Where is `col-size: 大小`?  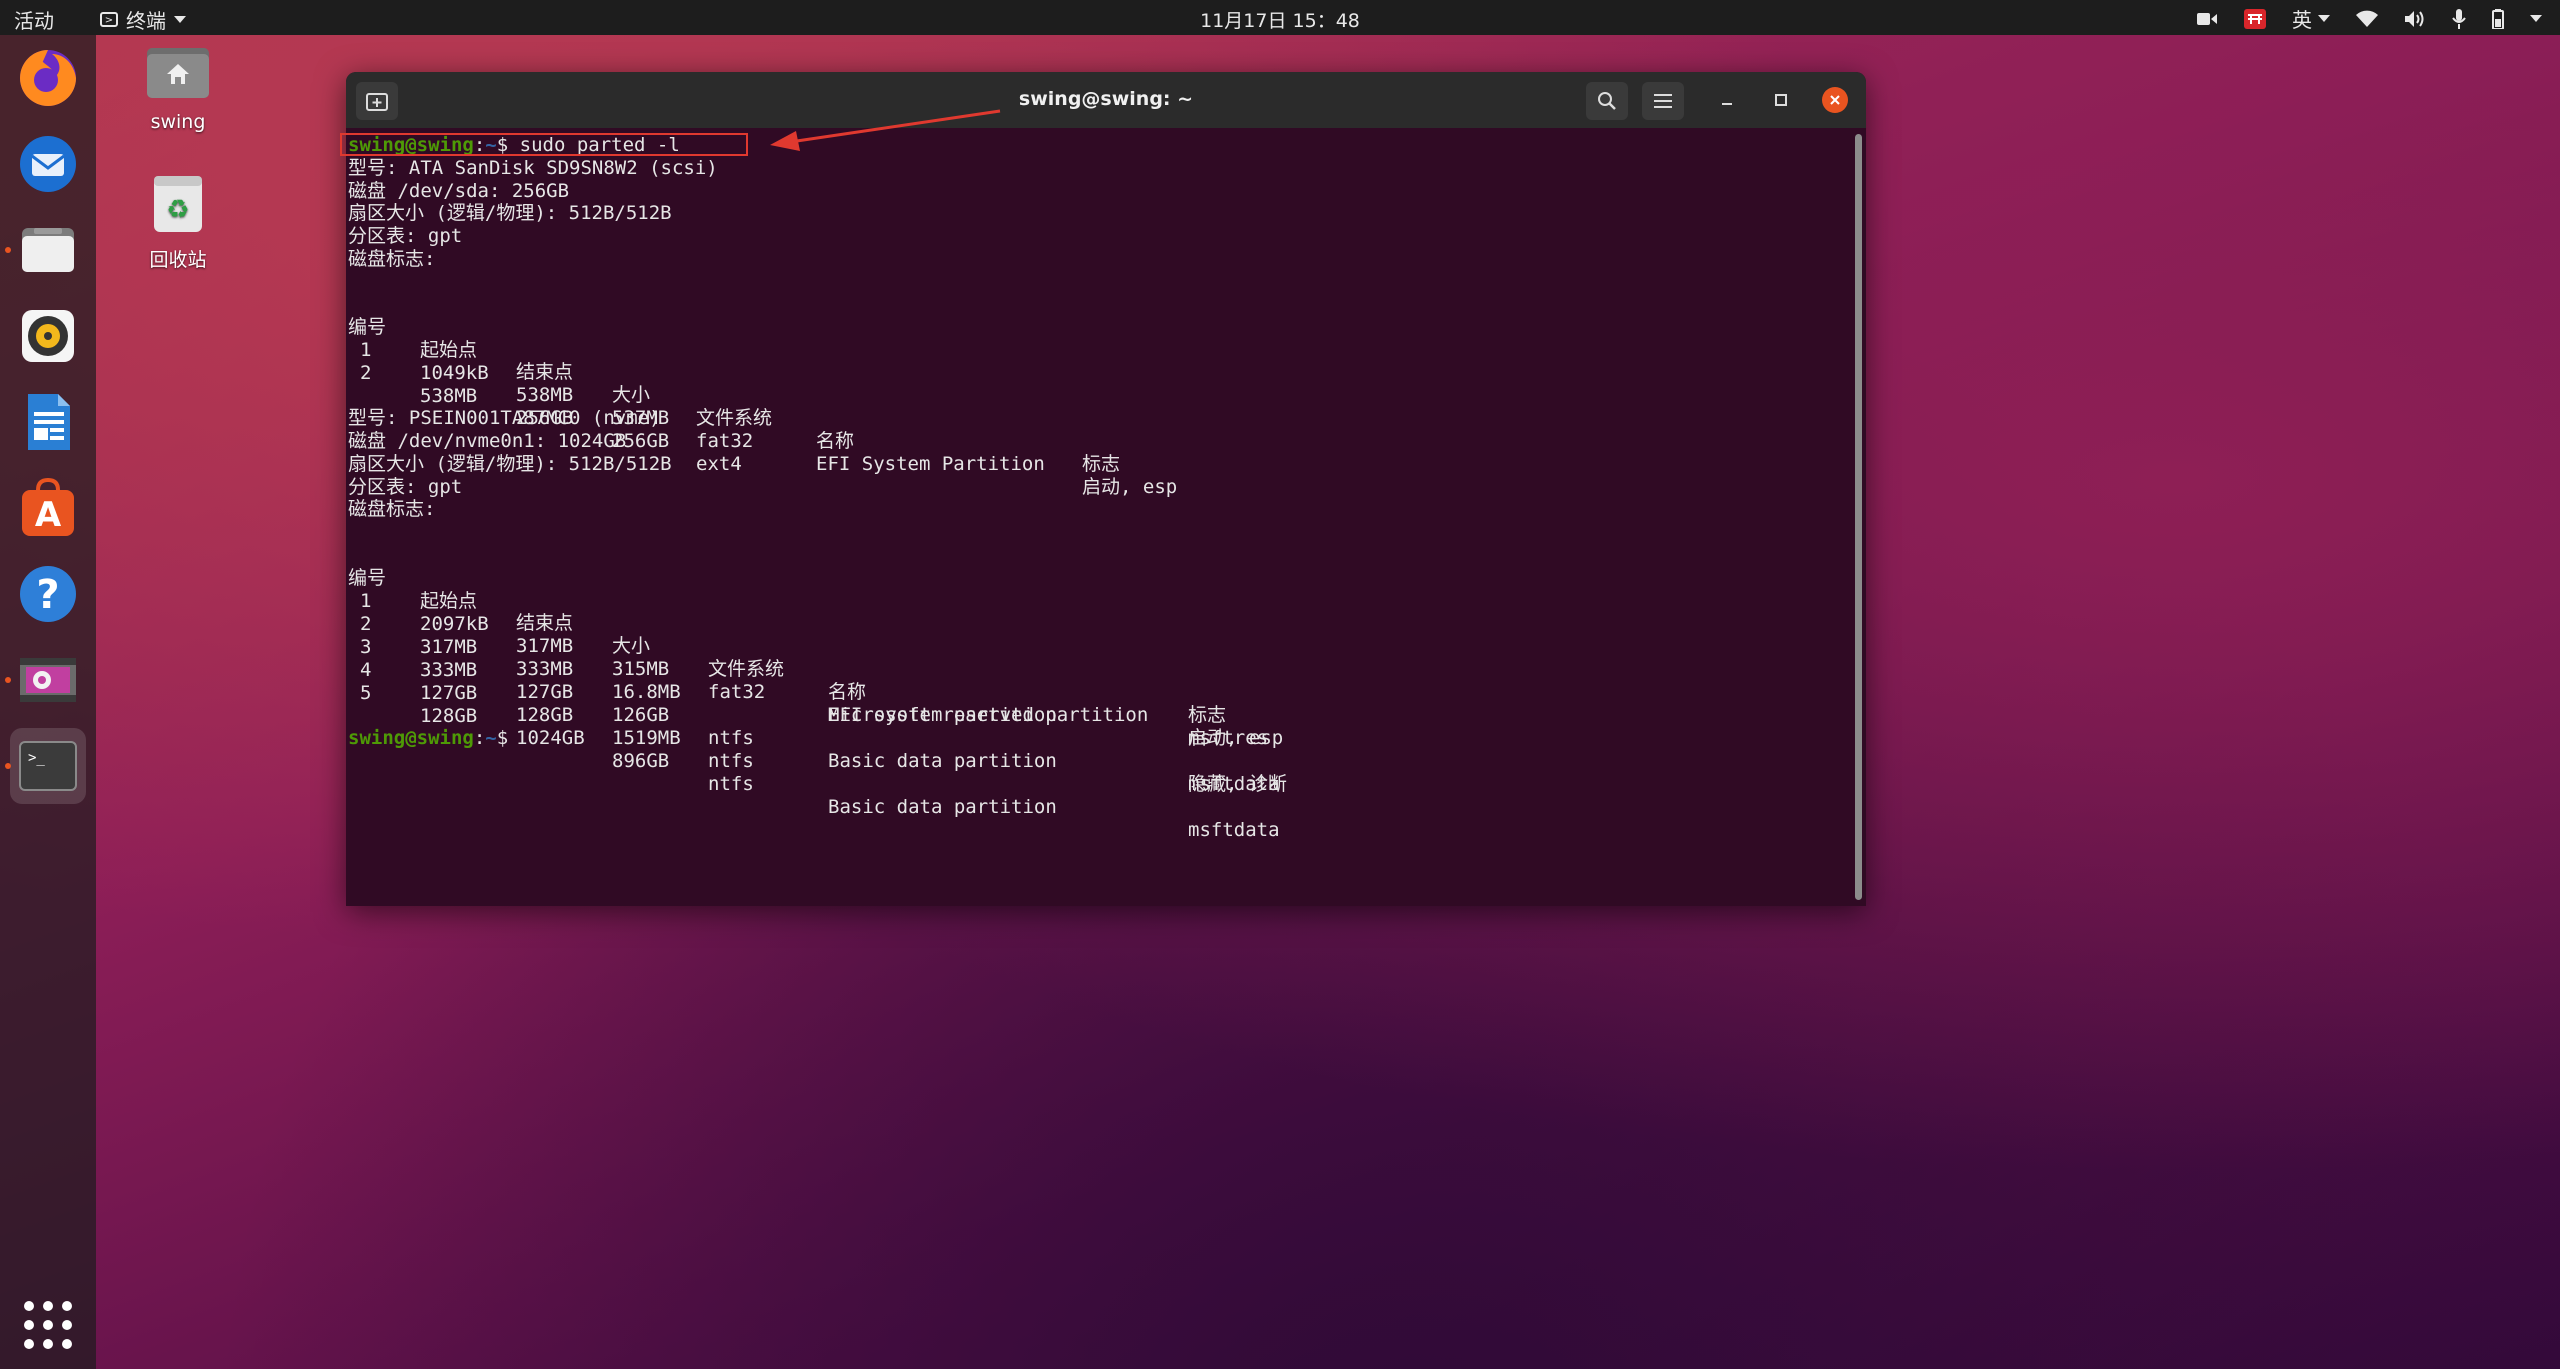 col-size: 大小 is located at coordinates (631, 395).